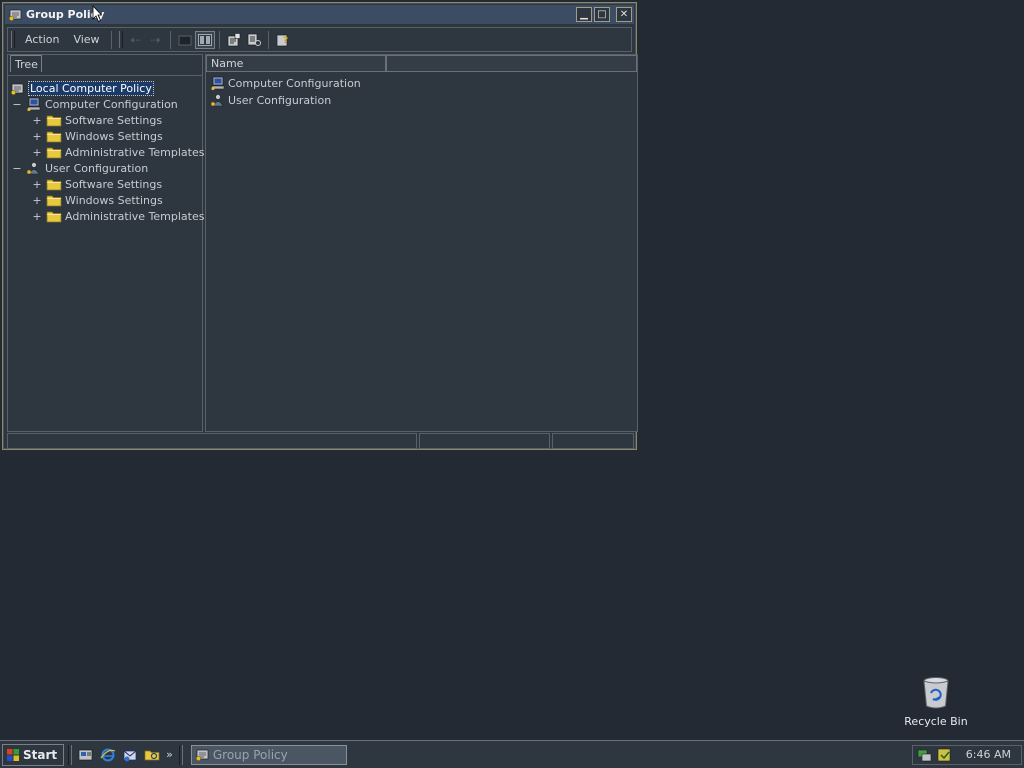 This screenshot has width=1024, height=768. I want to click on taskbar: Start » Group Policy 6:46 AM, so click(512, 754).